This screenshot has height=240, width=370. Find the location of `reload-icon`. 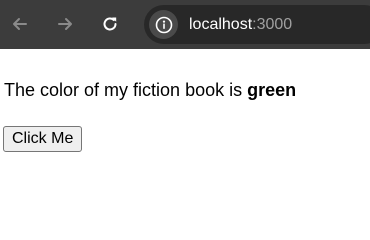

reload-icon is located at coordinates (110, 24).